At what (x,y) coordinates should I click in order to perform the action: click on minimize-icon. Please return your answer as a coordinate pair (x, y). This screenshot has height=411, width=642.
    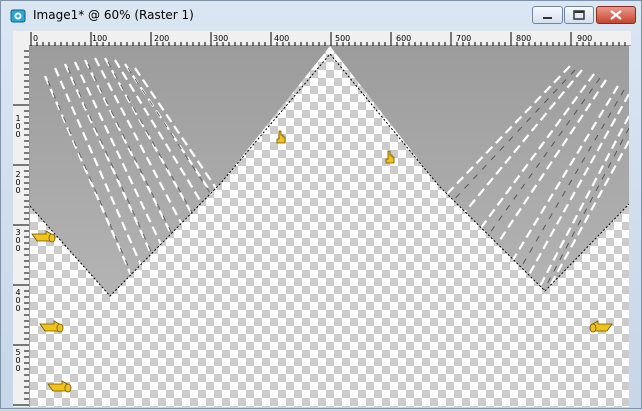
    Looking at the image, I should click on (547, 18).